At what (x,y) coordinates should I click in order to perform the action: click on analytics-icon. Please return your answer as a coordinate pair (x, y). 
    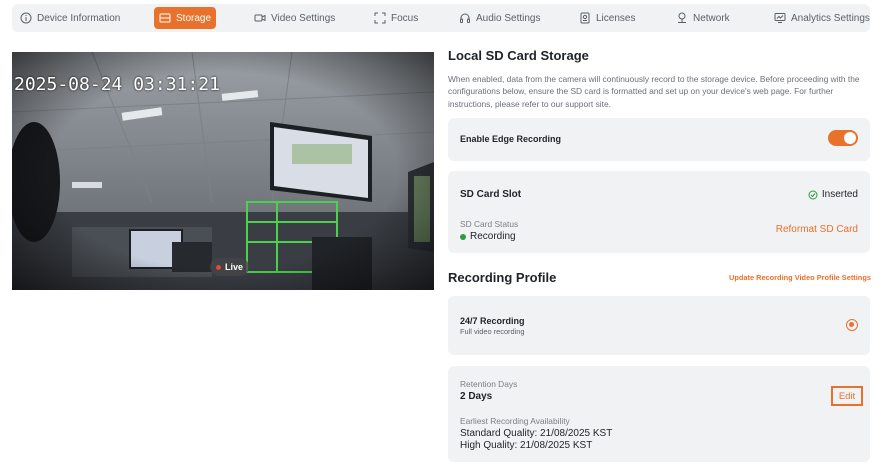
    Looking at the image, I should click on (780, 18).